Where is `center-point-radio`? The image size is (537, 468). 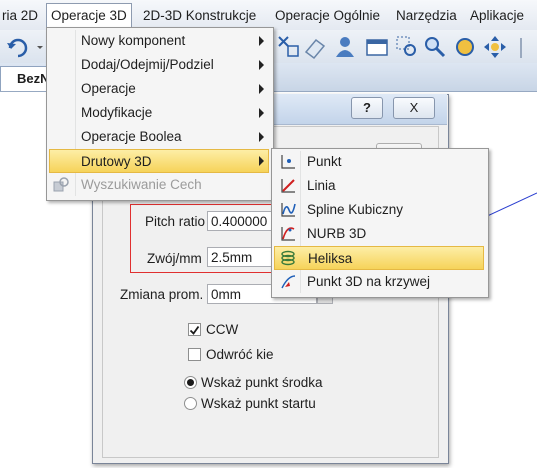
center-point-radio is located at coordinates (190, 382).